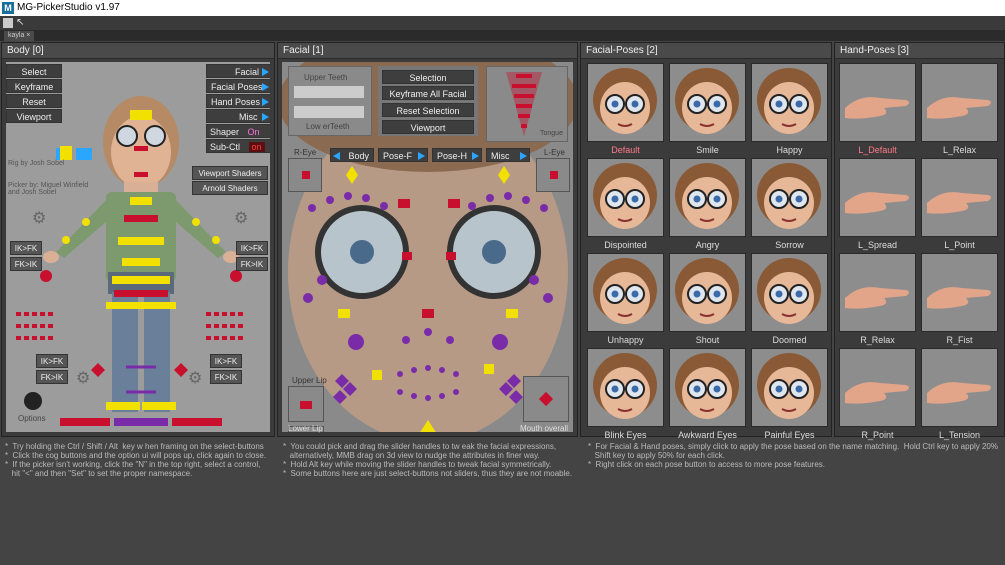 The height and width of the screenshot is (565, 1005). What do you see at coordinates (52, 361) in the screenshot?
I see `ikfk-left-leg-button: IK>FK` at bounding box center [52, 361].